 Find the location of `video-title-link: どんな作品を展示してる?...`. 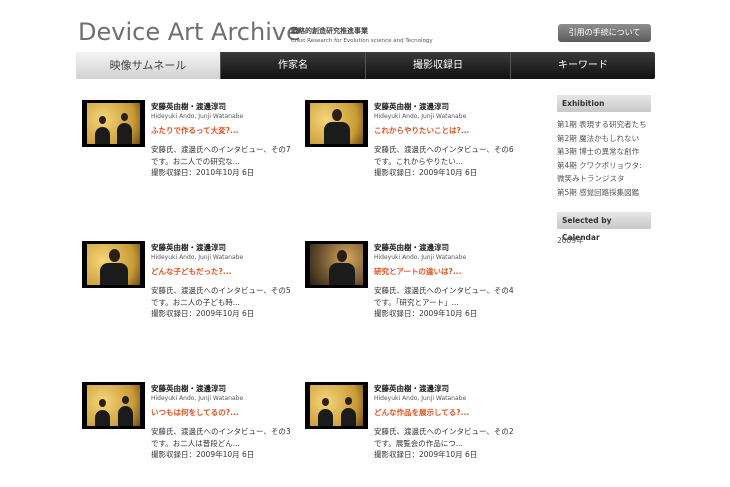

video-title-link: どんな作品を展示してる?... is located at coordinates (421, 412).